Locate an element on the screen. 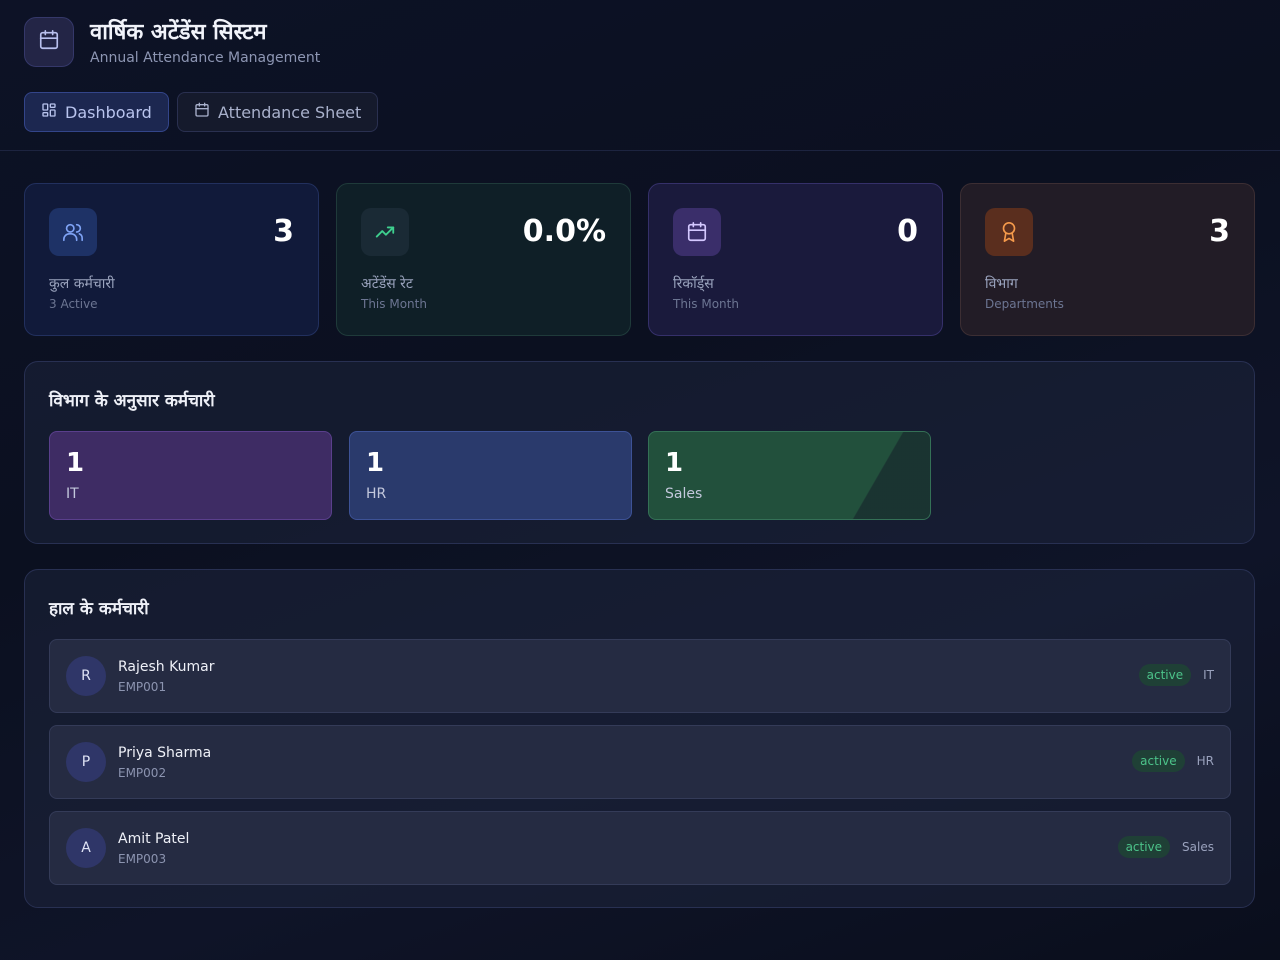 The width and height of the screenshot is (1280, 960). app-logo is located at coordinates (49, 42).